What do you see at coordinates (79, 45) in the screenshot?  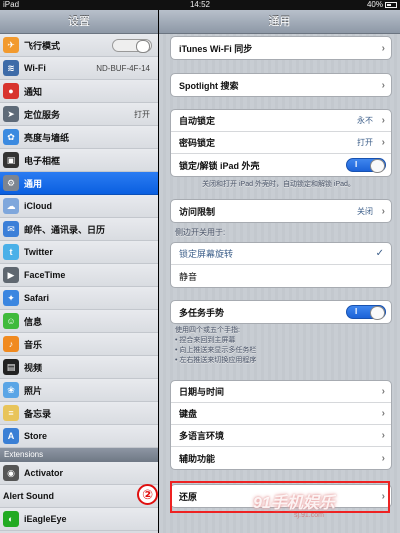 I see `sidebar-item: ✈ 飞行模式` at bounding box center [79, 45].